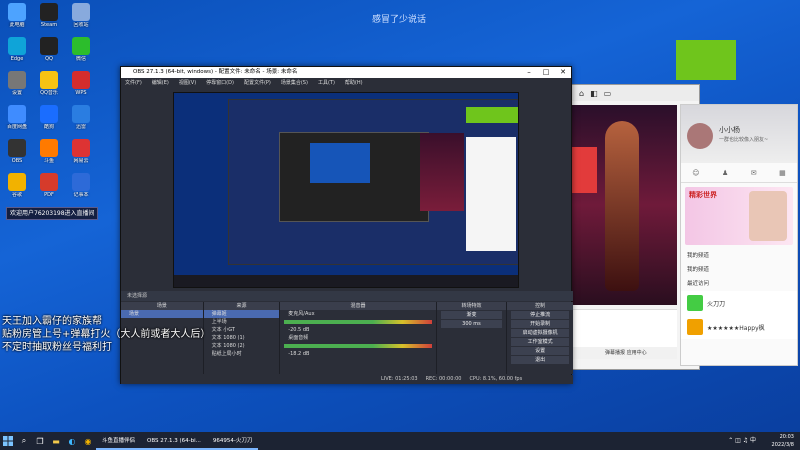 This screenshot has height=450, width=800. What do you see at coordinates (529, 72) in the screenshot?
I see `minimize-icon: –` at bounding box center [529, 72].